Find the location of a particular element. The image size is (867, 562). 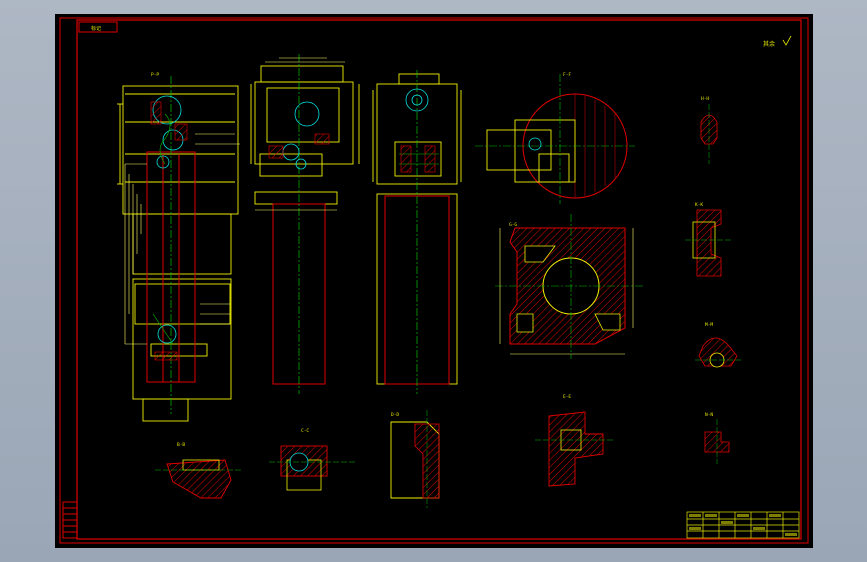

side-view-middle is located at coordinates (305, 224).